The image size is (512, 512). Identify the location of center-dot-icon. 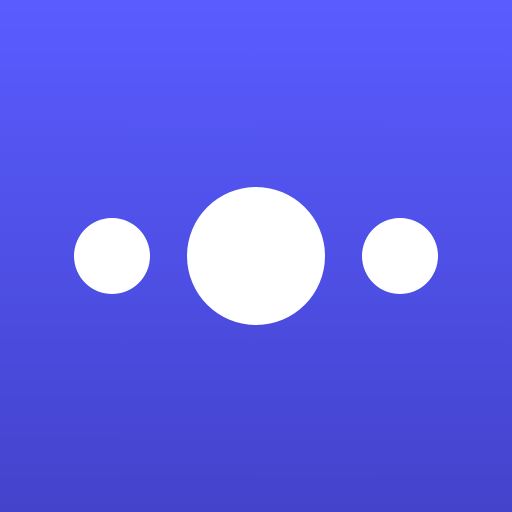
(256, 256).